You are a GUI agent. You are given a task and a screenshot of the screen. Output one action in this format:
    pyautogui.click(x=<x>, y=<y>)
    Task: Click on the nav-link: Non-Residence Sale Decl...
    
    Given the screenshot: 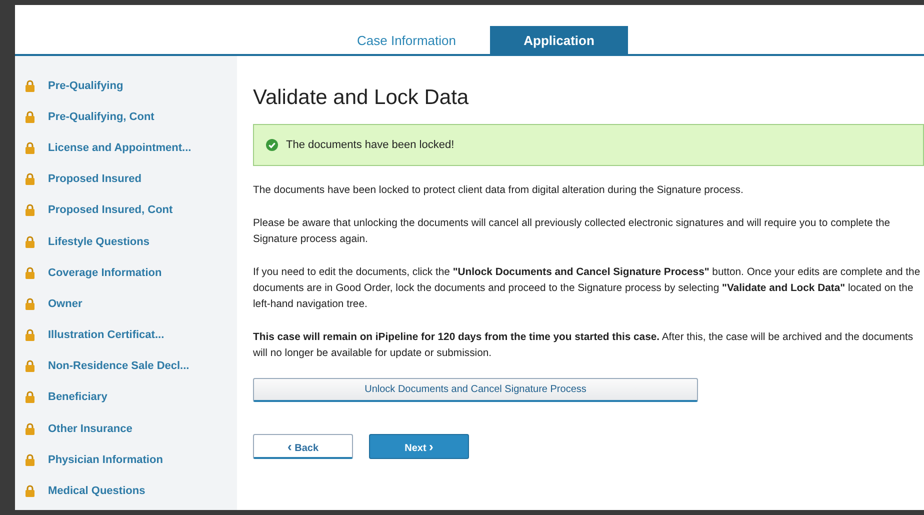 What is the action you would take?
    pyautogui.click(x=119, y=366)
    